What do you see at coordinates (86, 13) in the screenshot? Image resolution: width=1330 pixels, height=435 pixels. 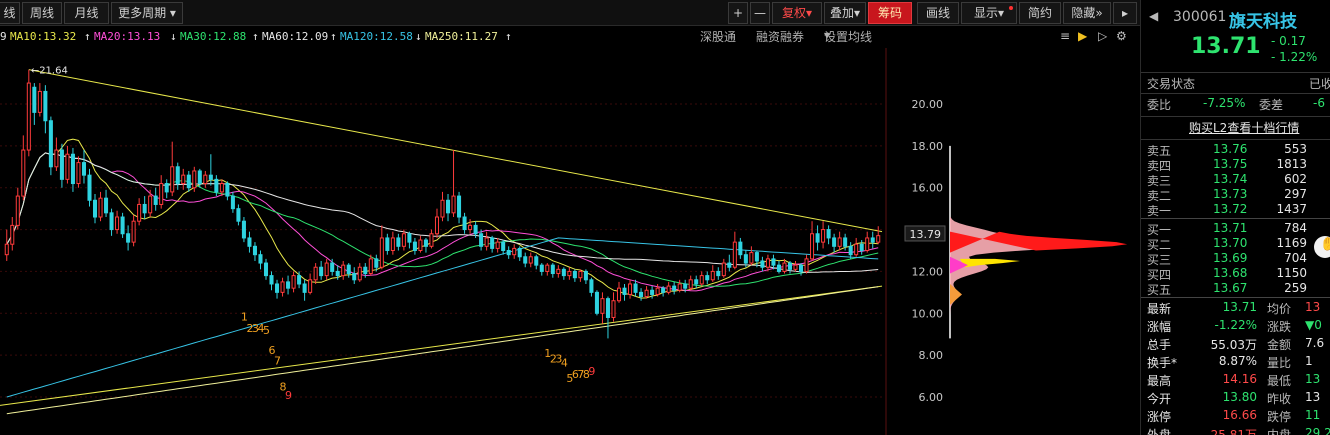 I see `tab-month: 月线` at bounding box center [86, 13].